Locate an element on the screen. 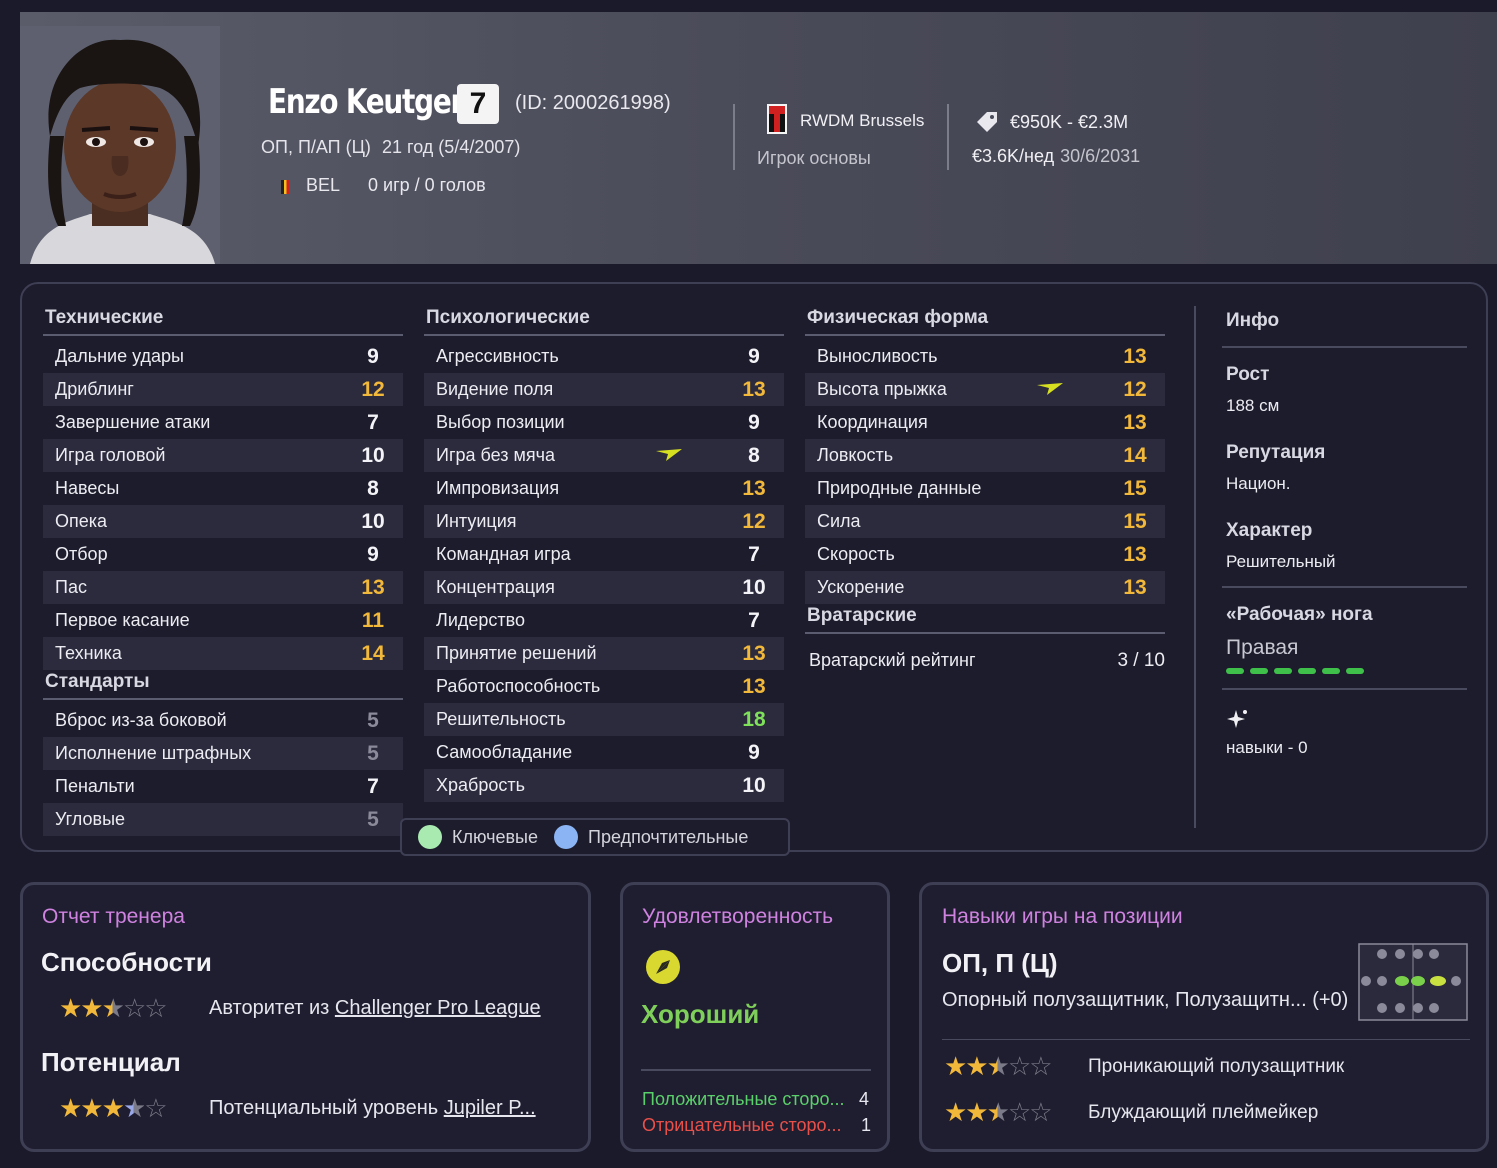 The width and height of the screenshot is (1497, 1168). club-link: RWDM Brussels is located at coordinates (862, 121).